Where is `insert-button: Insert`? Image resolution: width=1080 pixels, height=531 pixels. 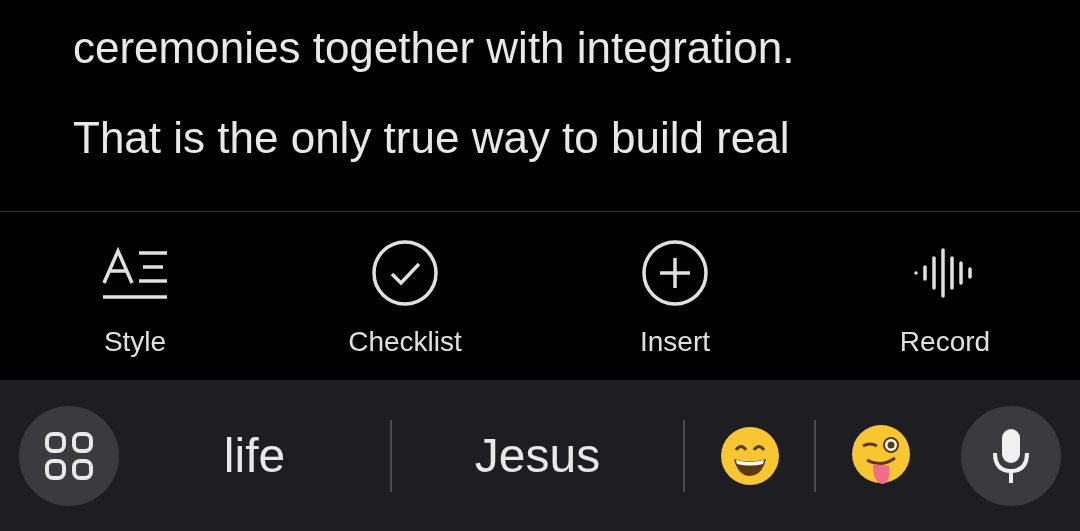
insert-button: Insert is located at coordinates (675, 296).